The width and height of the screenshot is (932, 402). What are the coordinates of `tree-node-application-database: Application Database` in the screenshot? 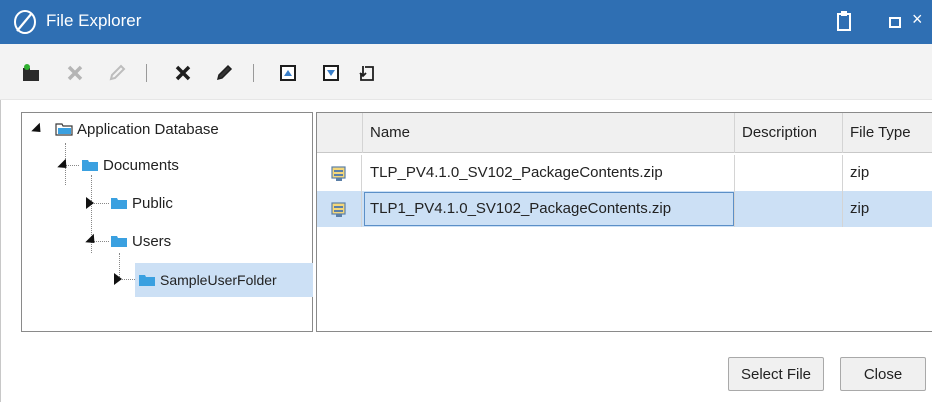 It's located at (137, 129).